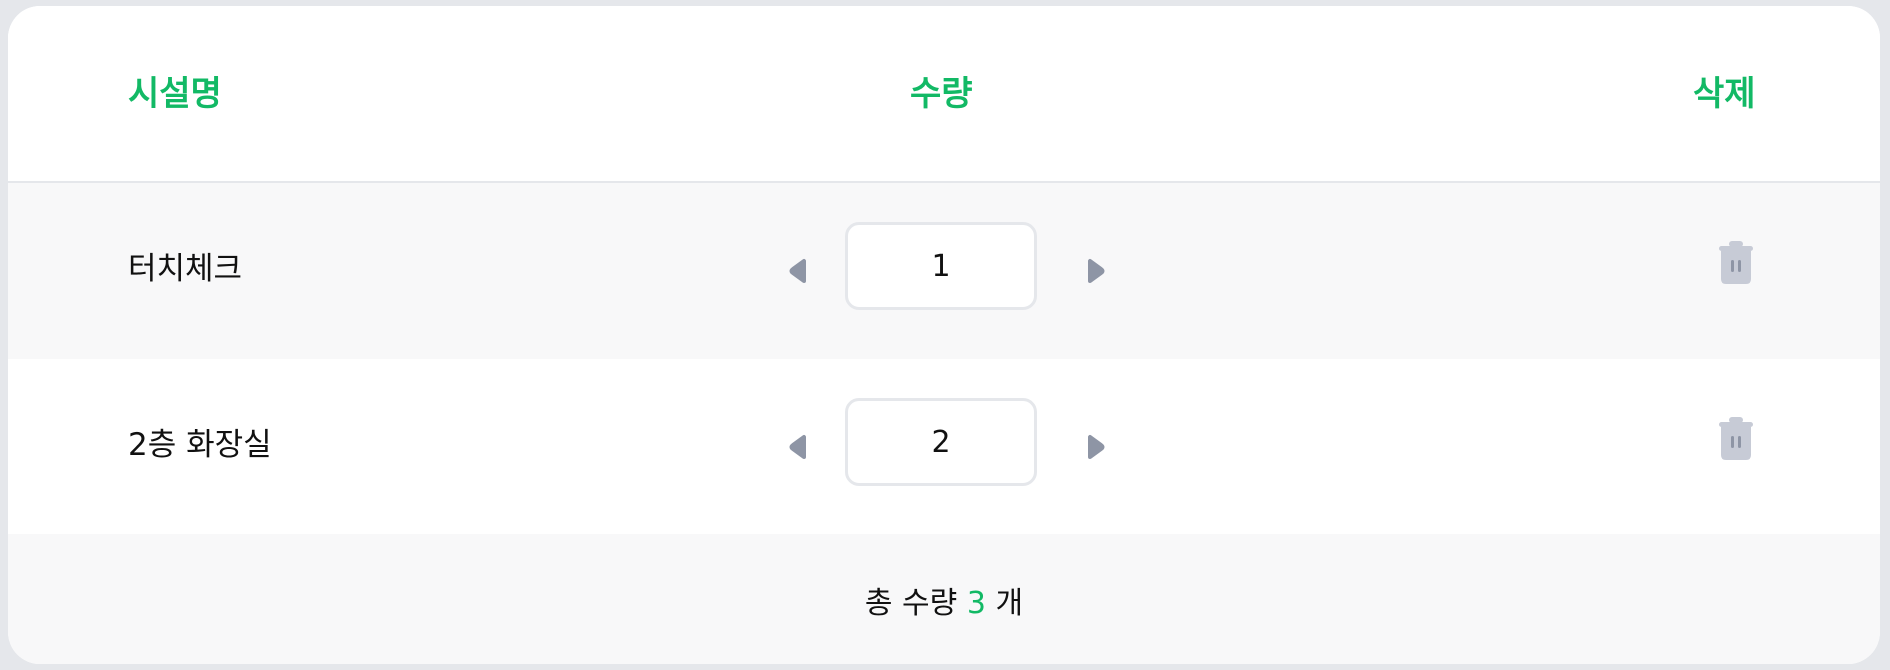 The height and width of the screenshot is (670, 1890). I want to click on facility-name: 2층 화장실, so click(200, 445).